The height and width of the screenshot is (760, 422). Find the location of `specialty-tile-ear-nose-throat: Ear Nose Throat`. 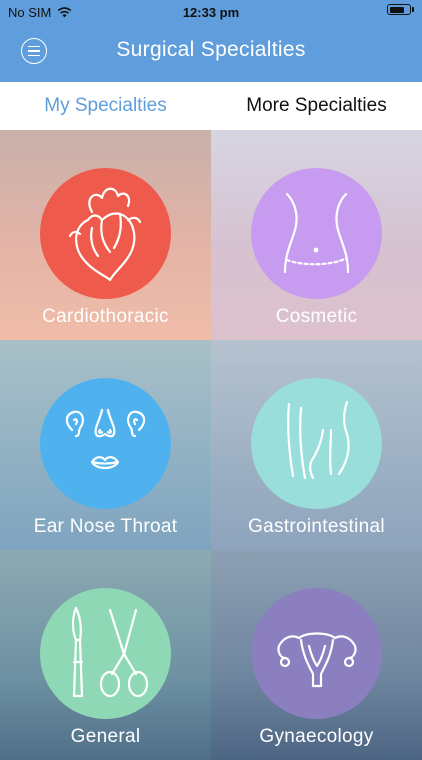

specialty-tile-ear-nose-throat: Ear Nose Throat is located at coordinates (105, 445).